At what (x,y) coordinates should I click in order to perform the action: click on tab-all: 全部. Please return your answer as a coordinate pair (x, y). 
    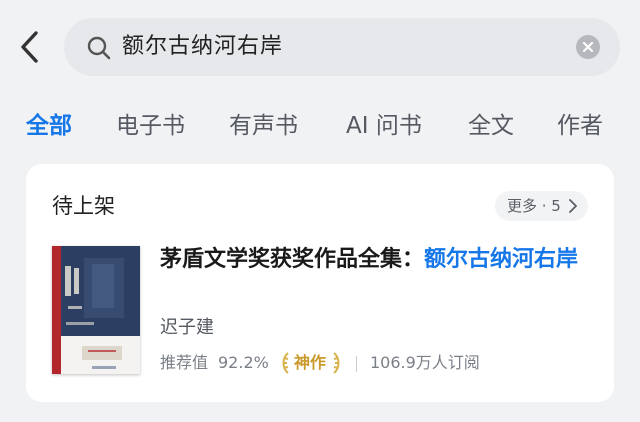
    Looking at the image, I should click on (49, 126).